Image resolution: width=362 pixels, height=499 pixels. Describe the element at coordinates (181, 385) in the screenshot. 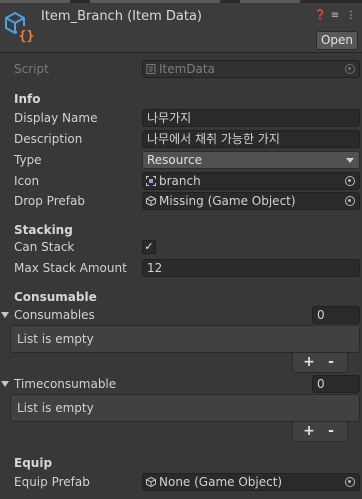

I see `timeconsumable-foldout: Timeconsumable 0` at that location.